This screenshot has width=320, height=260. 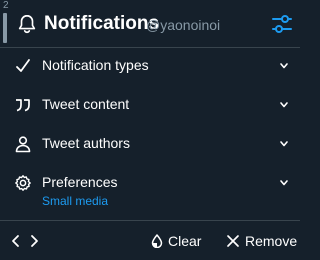 I want to click on clear-button: Clear, so click(x=176, y=241).